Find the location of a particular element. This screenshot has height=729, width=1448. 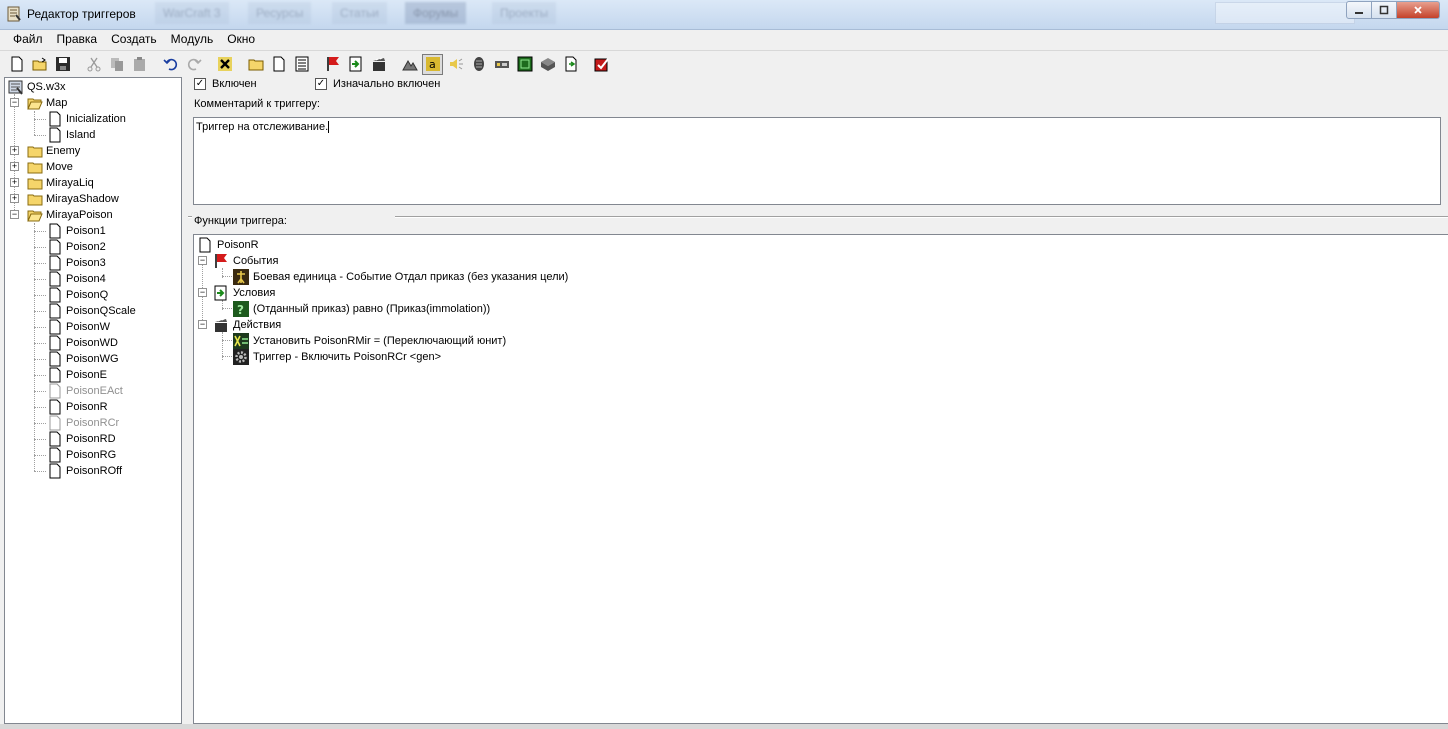

menu-create: Создать is located at coordinates (134, 39).